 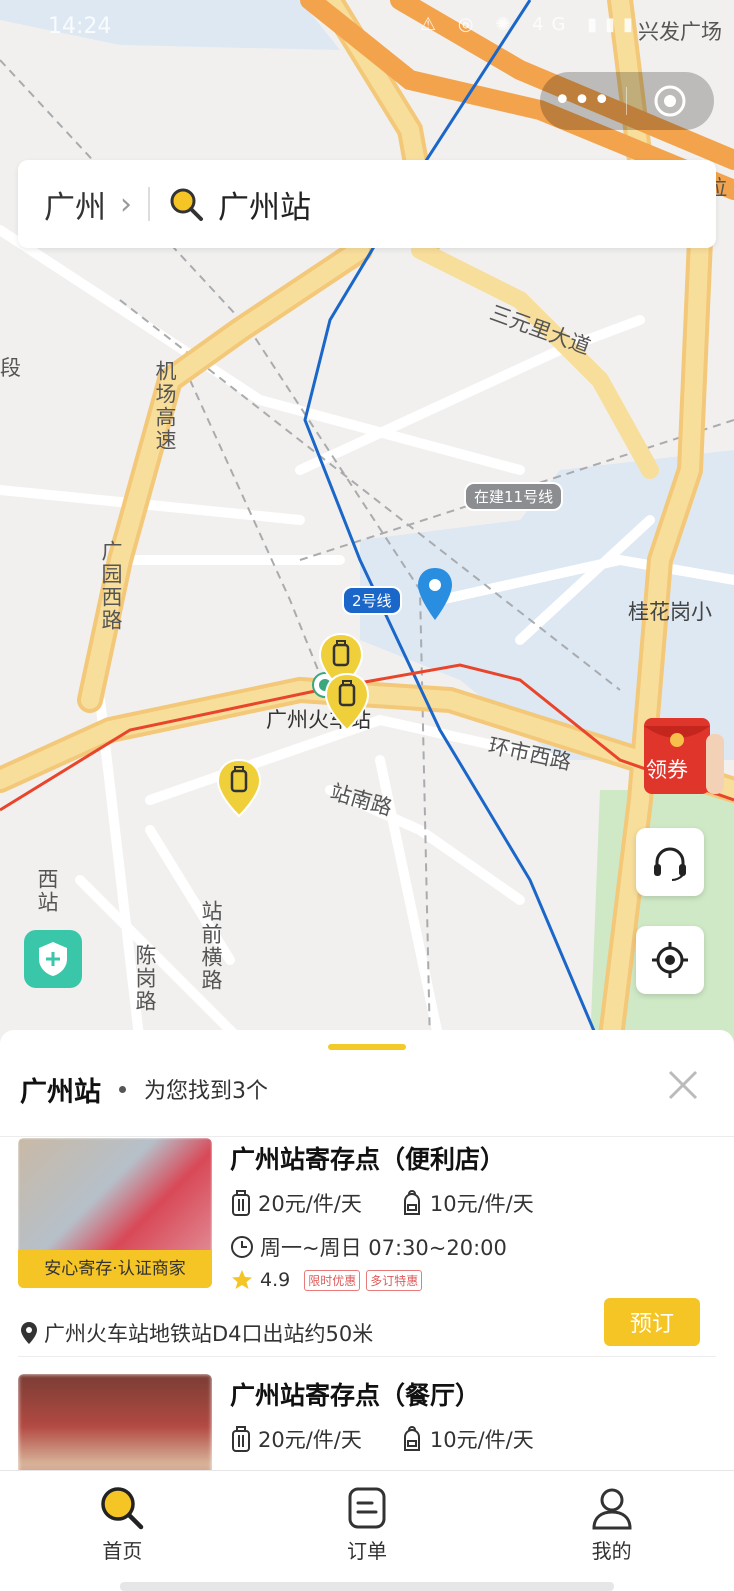 What do you see at coordinates (122, 1531) in the screenshot?
I see `tab-home: 首页` at bounding box center [122, 1531].